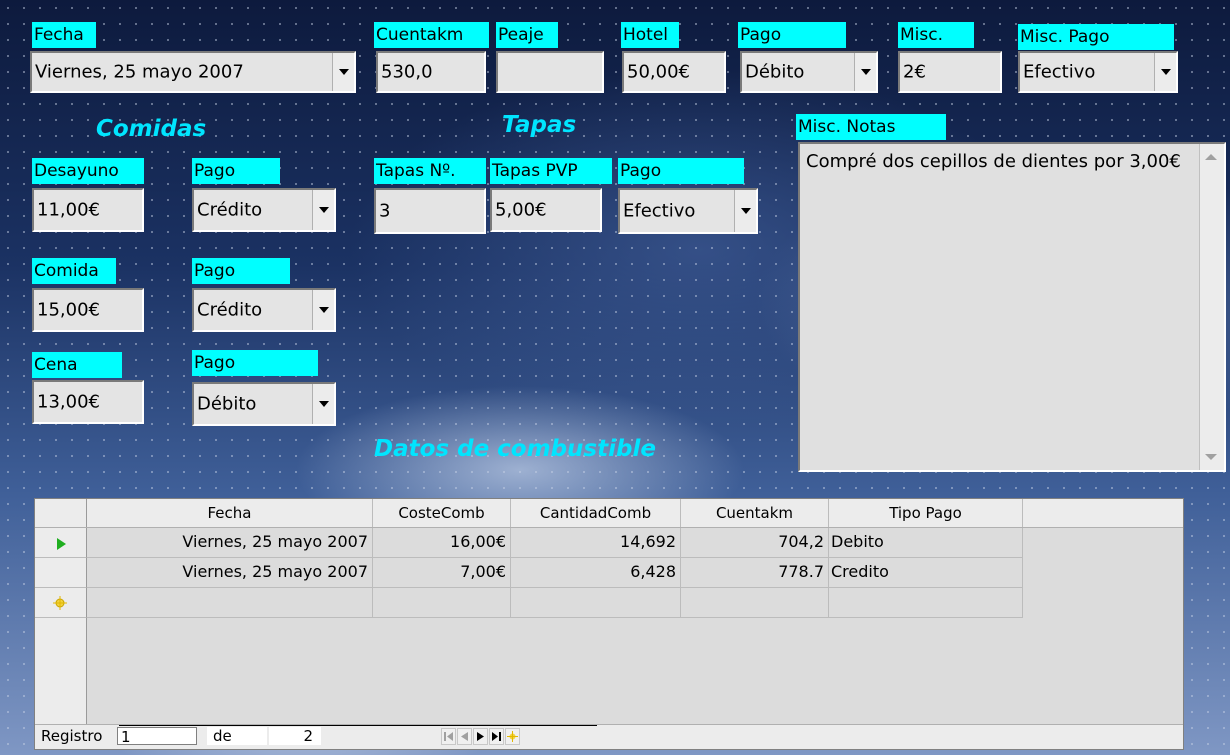 This screenshot has height=755, width=1230. I want to click on table-cell: 14,692, so click(596, 543).